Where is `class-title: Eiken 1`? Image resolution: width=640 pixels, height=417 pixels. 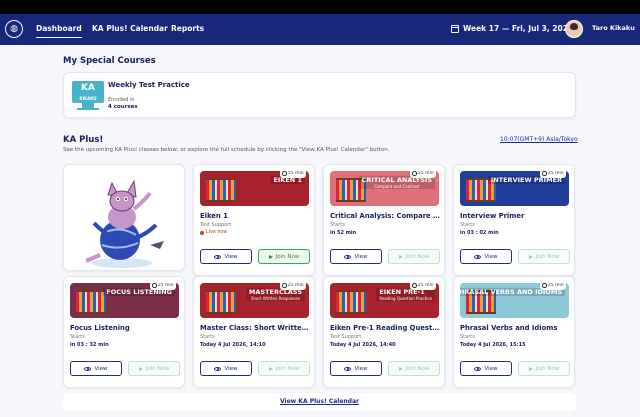 class-title: Eiken 1 is located at coordinates (255, 216).